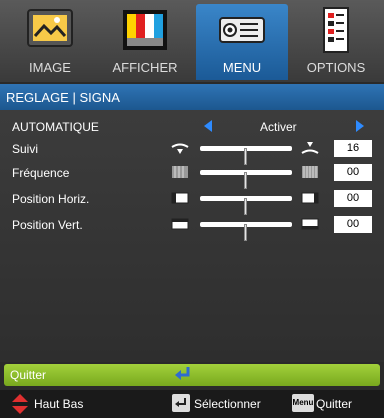 Image resolution: width=384 pixels, height=418 pixels. I want to click on tracking-high-icon, so click(310, 148).